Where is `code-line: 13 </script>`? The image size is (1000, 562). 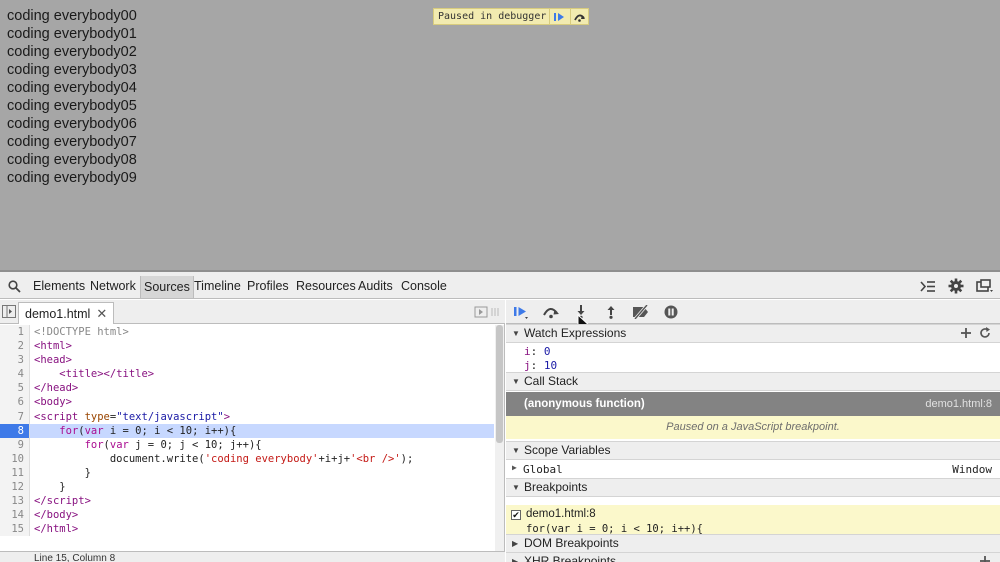
code-line: 13 </script> is located at coordinates (247, 501).